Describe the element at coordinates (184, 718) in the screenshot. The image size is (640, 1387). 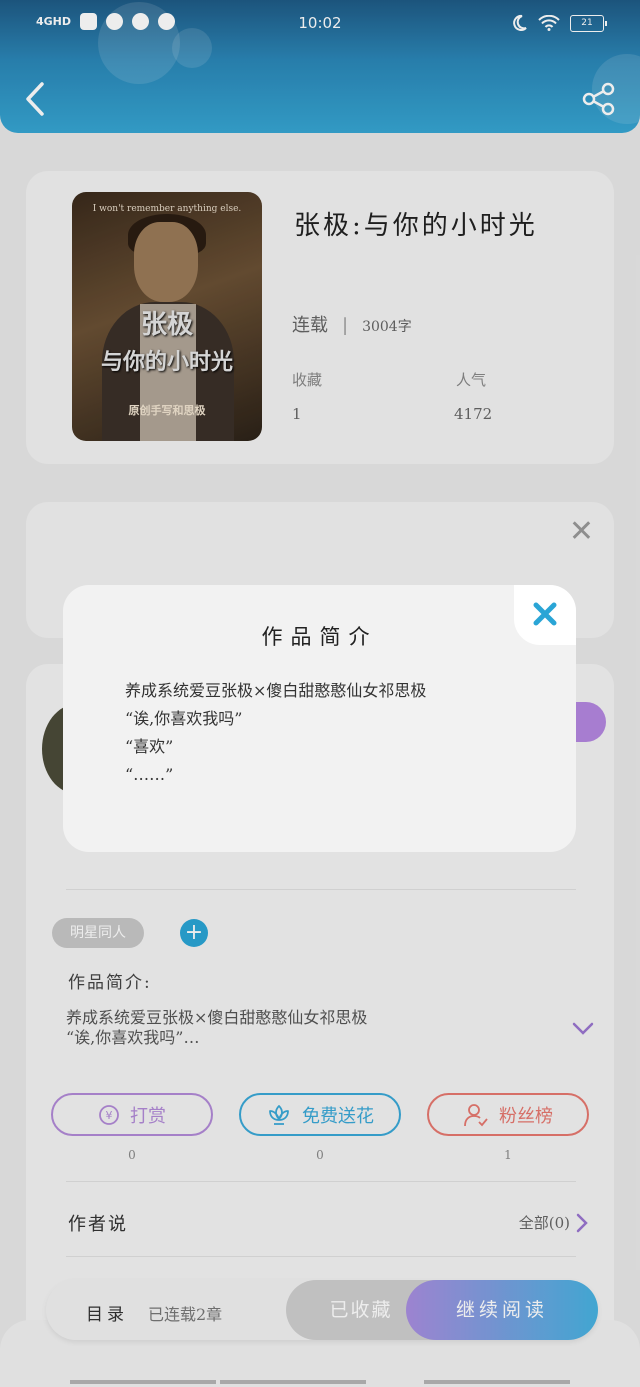
I see `modal-line-2: “诶,你喜欢我吗”` at that location.